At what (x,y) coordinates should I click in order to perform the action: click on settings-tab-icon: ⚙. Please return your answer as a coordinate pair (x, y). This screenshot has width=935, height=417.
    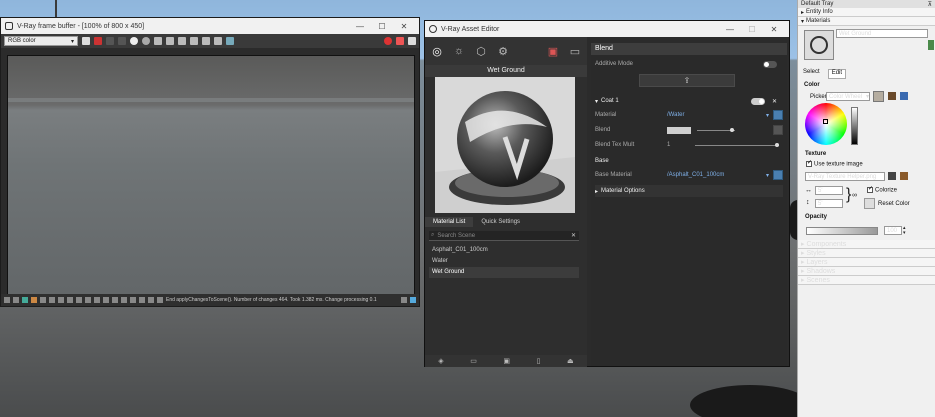
    Looking at the image, I should click on (503, 51).